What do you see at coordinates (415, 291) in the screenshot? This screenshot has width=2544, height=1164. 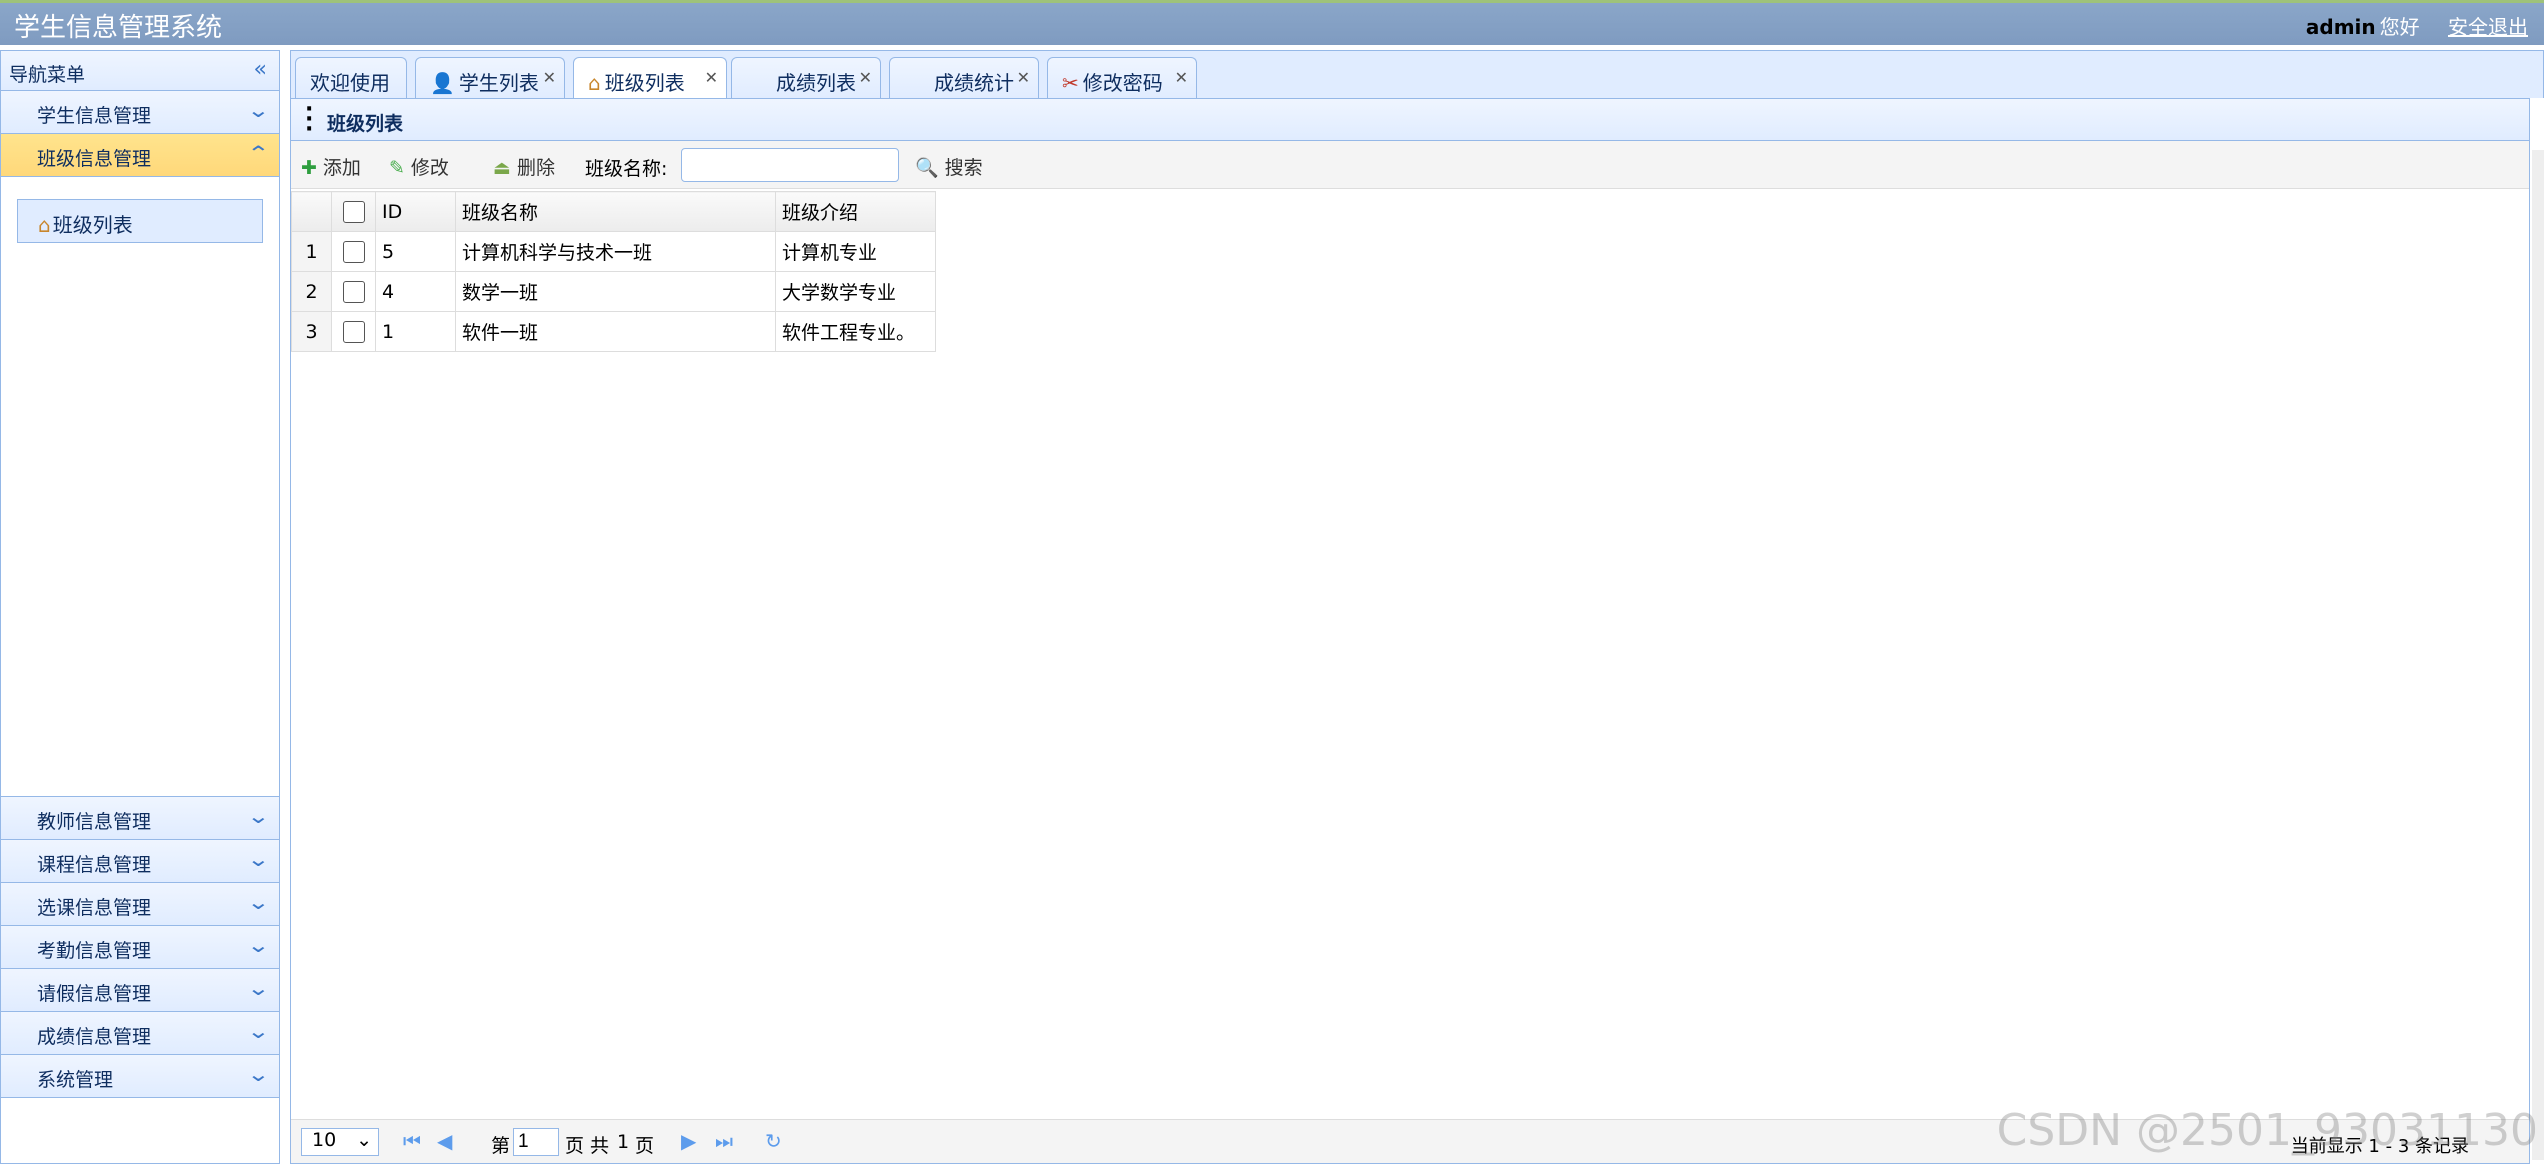 I see `cell-id: 4` at bounding box center [415, 291].